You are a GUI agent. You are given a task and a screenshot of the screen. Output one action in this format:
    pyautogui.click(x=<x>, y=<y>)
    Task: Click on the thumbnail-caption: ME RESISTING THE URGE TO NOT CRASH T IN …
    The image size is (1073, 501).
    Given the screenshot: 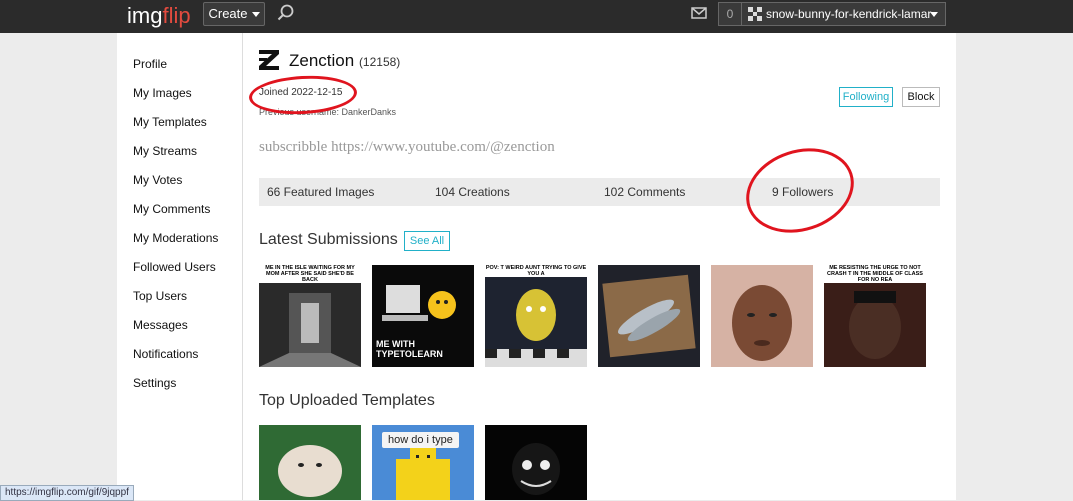 What is the action you would take?
    pyautogui.click(x=875, y=274)
    